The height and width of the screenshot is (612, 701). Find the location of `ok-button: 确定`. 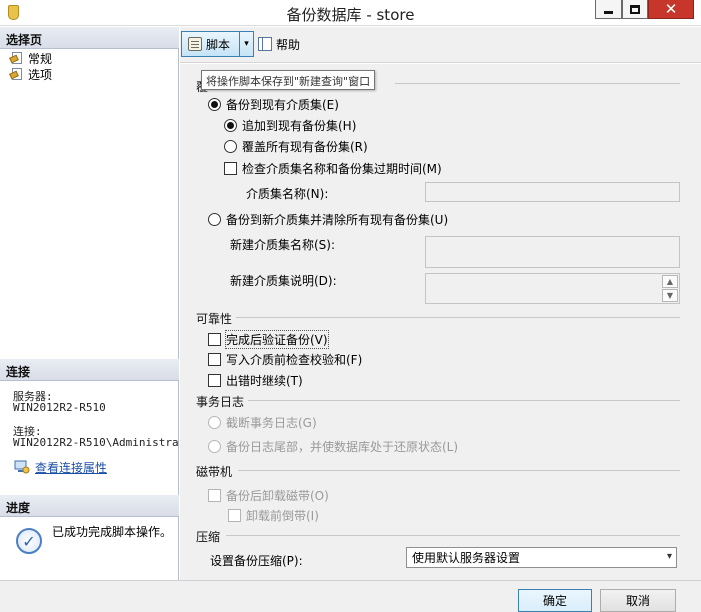

ok-button: 确定 is located at coordinates (555, 600).